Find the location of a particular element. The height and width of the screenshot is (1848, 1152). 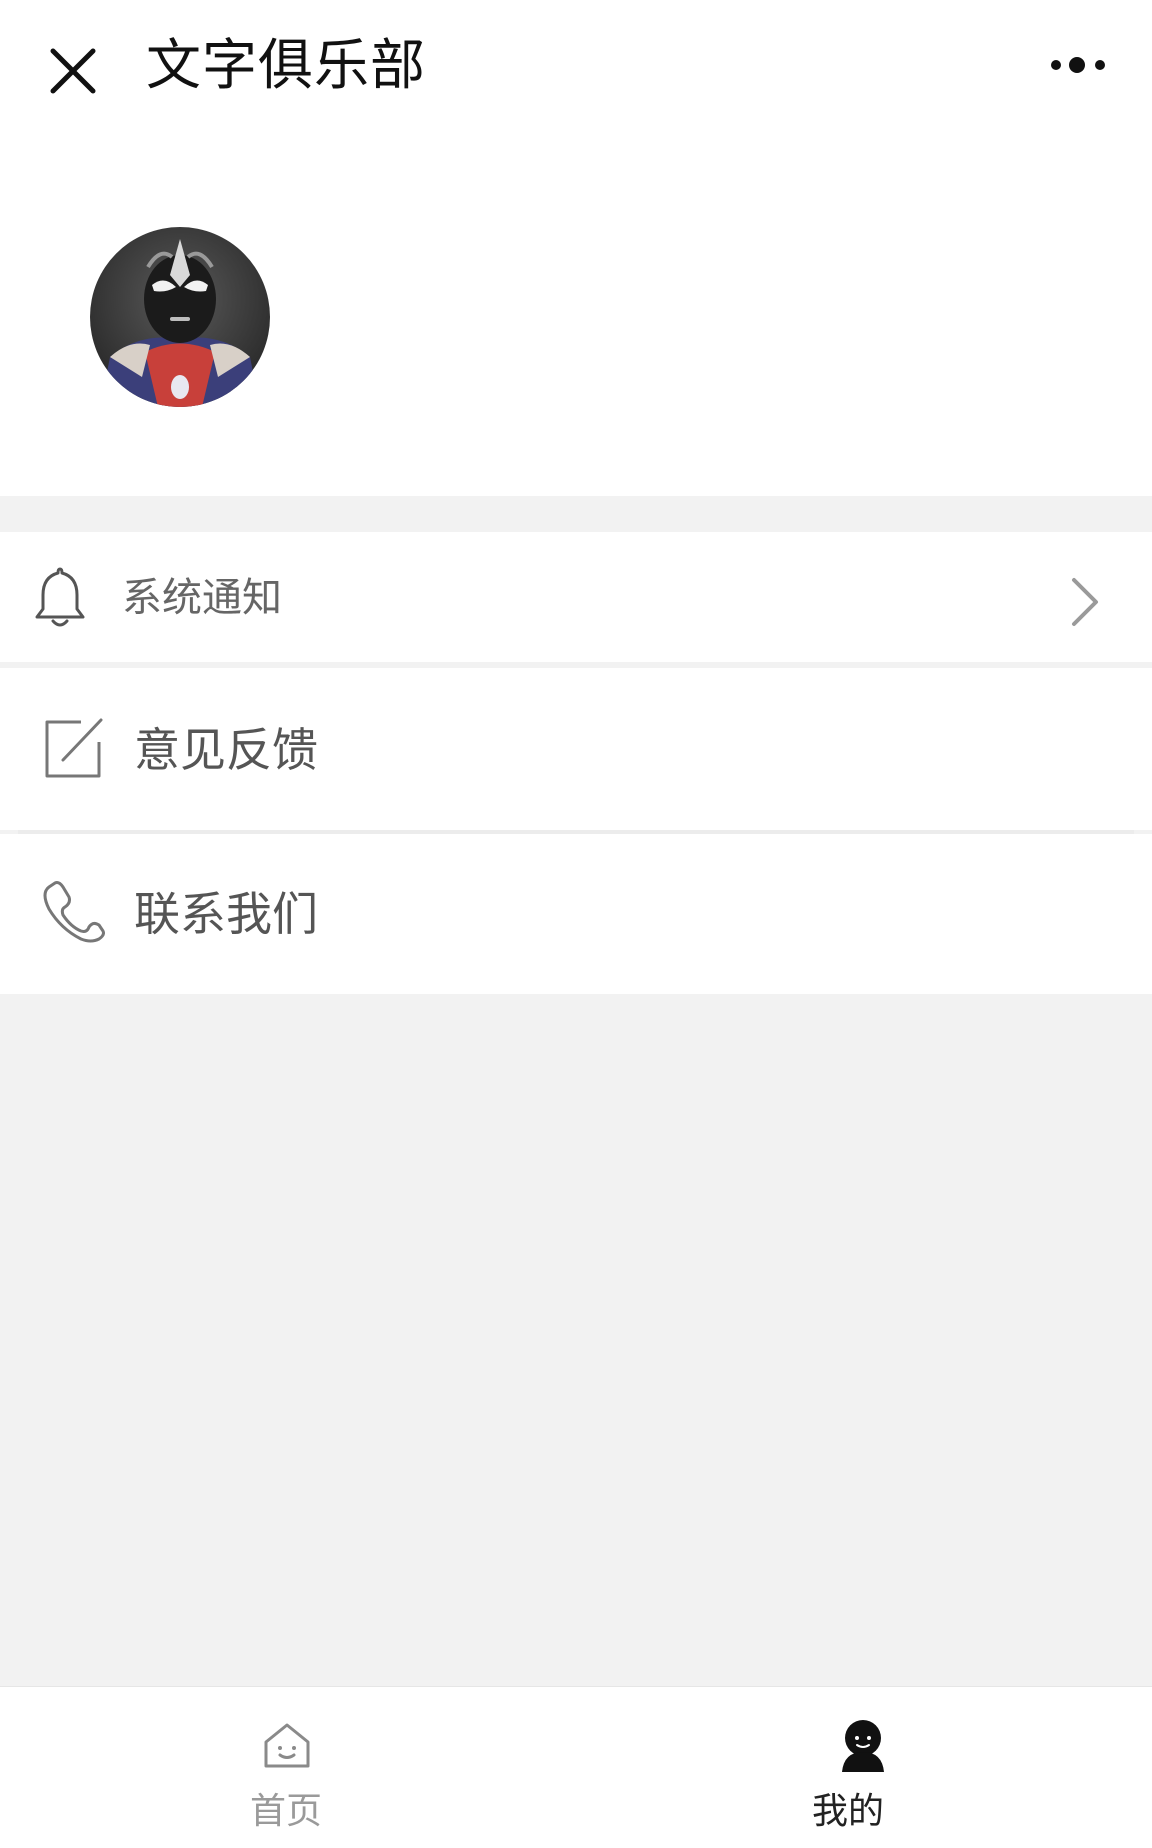

chevron-right-icon is located at coordinates (1084, 602).